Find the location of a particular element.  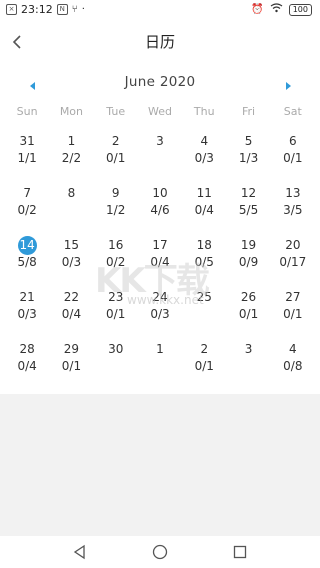

calendar-day: 1 2/2 is located at coordinates (71, 156).